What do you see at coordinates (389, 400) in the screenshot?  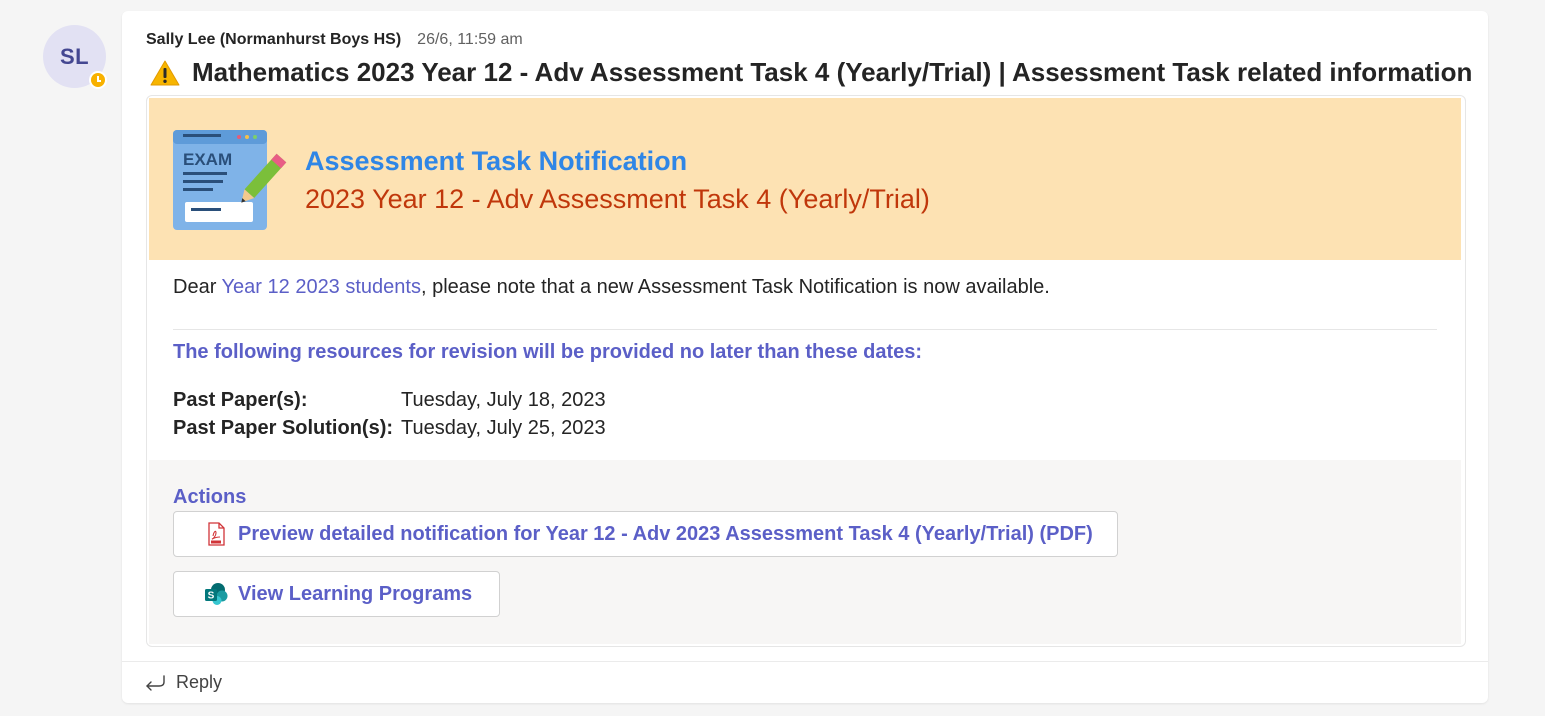 I see `date-row: Past Paper(s): Tuesday, July 18, 2023` at bounding box center [389, 400].